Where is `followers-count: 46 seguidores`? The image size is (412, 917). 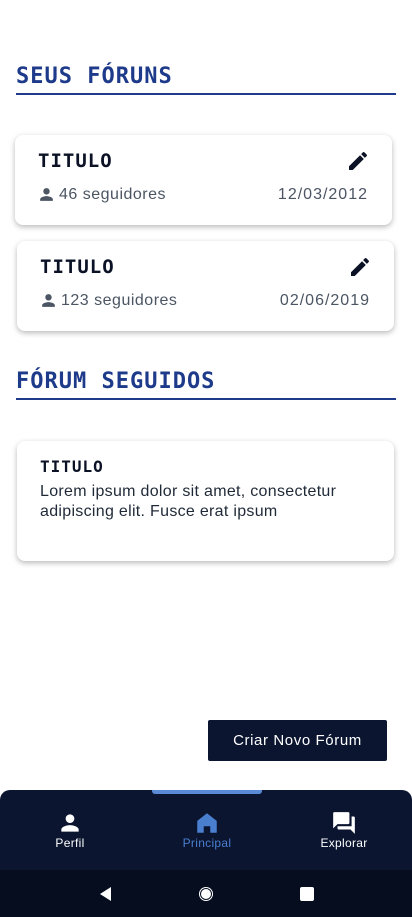 followers-count: 46 seguidores is located at coordinates (101, 194).